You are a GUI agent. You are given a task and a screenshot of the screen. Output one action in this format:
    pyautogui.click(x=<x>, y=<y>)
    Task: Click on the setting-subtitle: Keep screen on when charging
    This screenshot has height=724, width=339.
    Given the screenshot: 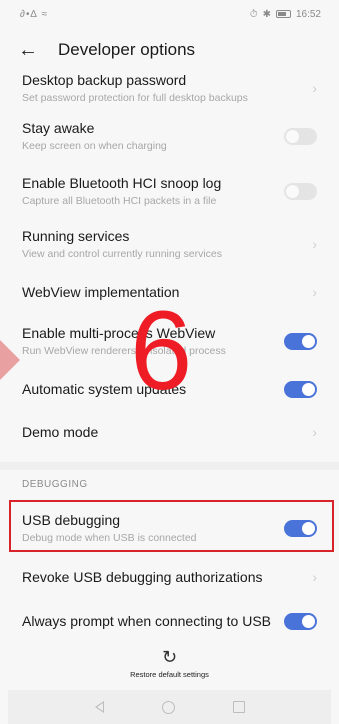 What is the action you would take?
    pyautogui.click(x=94, y=146)
    